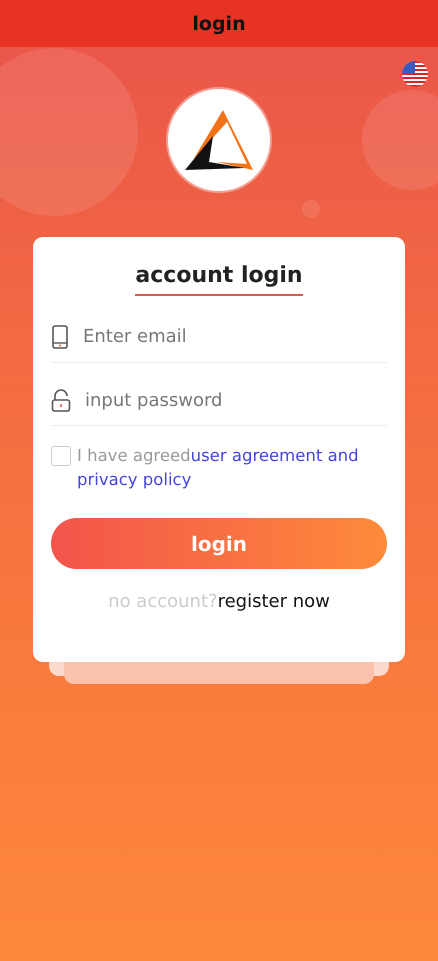 The width and height of the screenshot is (438, 961). I want to click on flag-icon, so click(415, 74).